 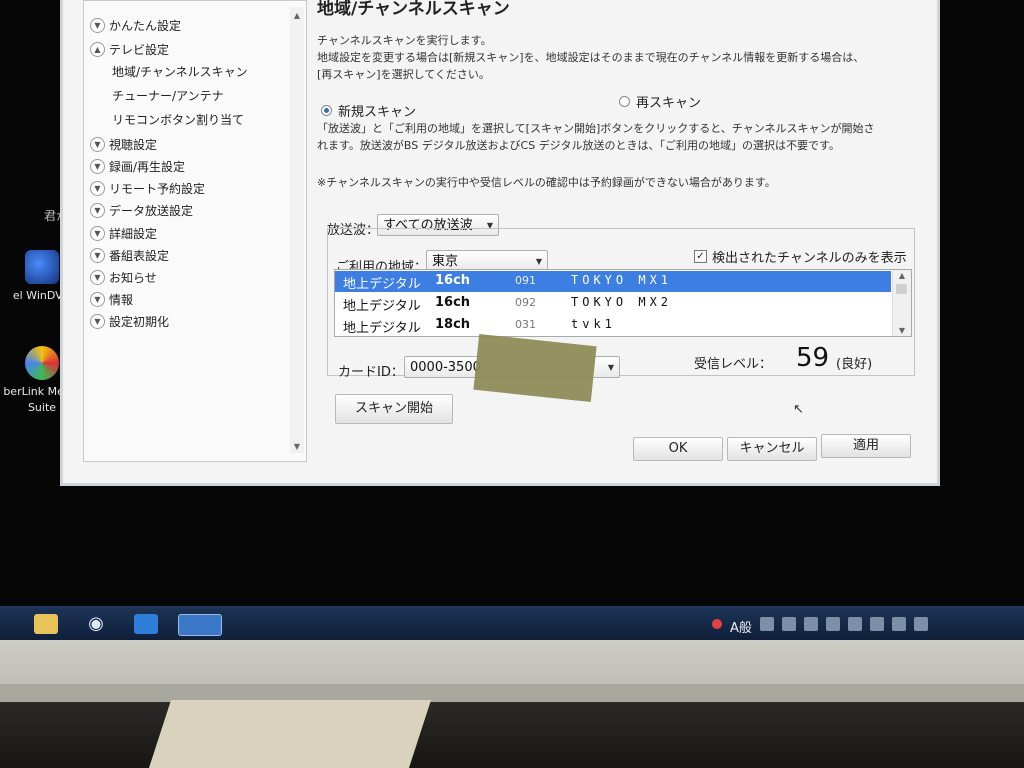 What do you see at coordinates (813, 358) in the screenshot?
I see `reception-level-value: 59` at bounding box center [813, 358].